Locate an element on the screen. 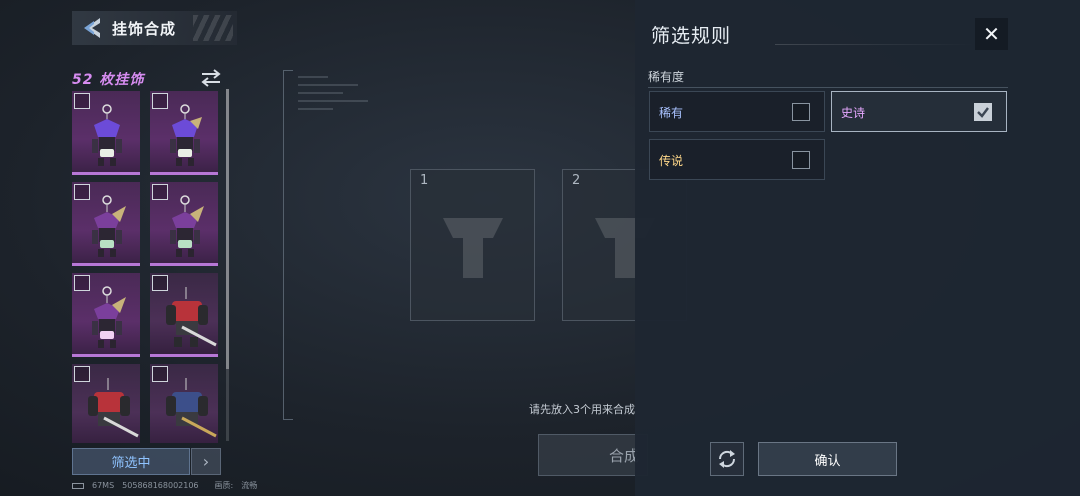 Image resolution: width=1080 pixels, height=496 pixels. rarity-option-legendary: 传说 is located at coordinates (737, 159).